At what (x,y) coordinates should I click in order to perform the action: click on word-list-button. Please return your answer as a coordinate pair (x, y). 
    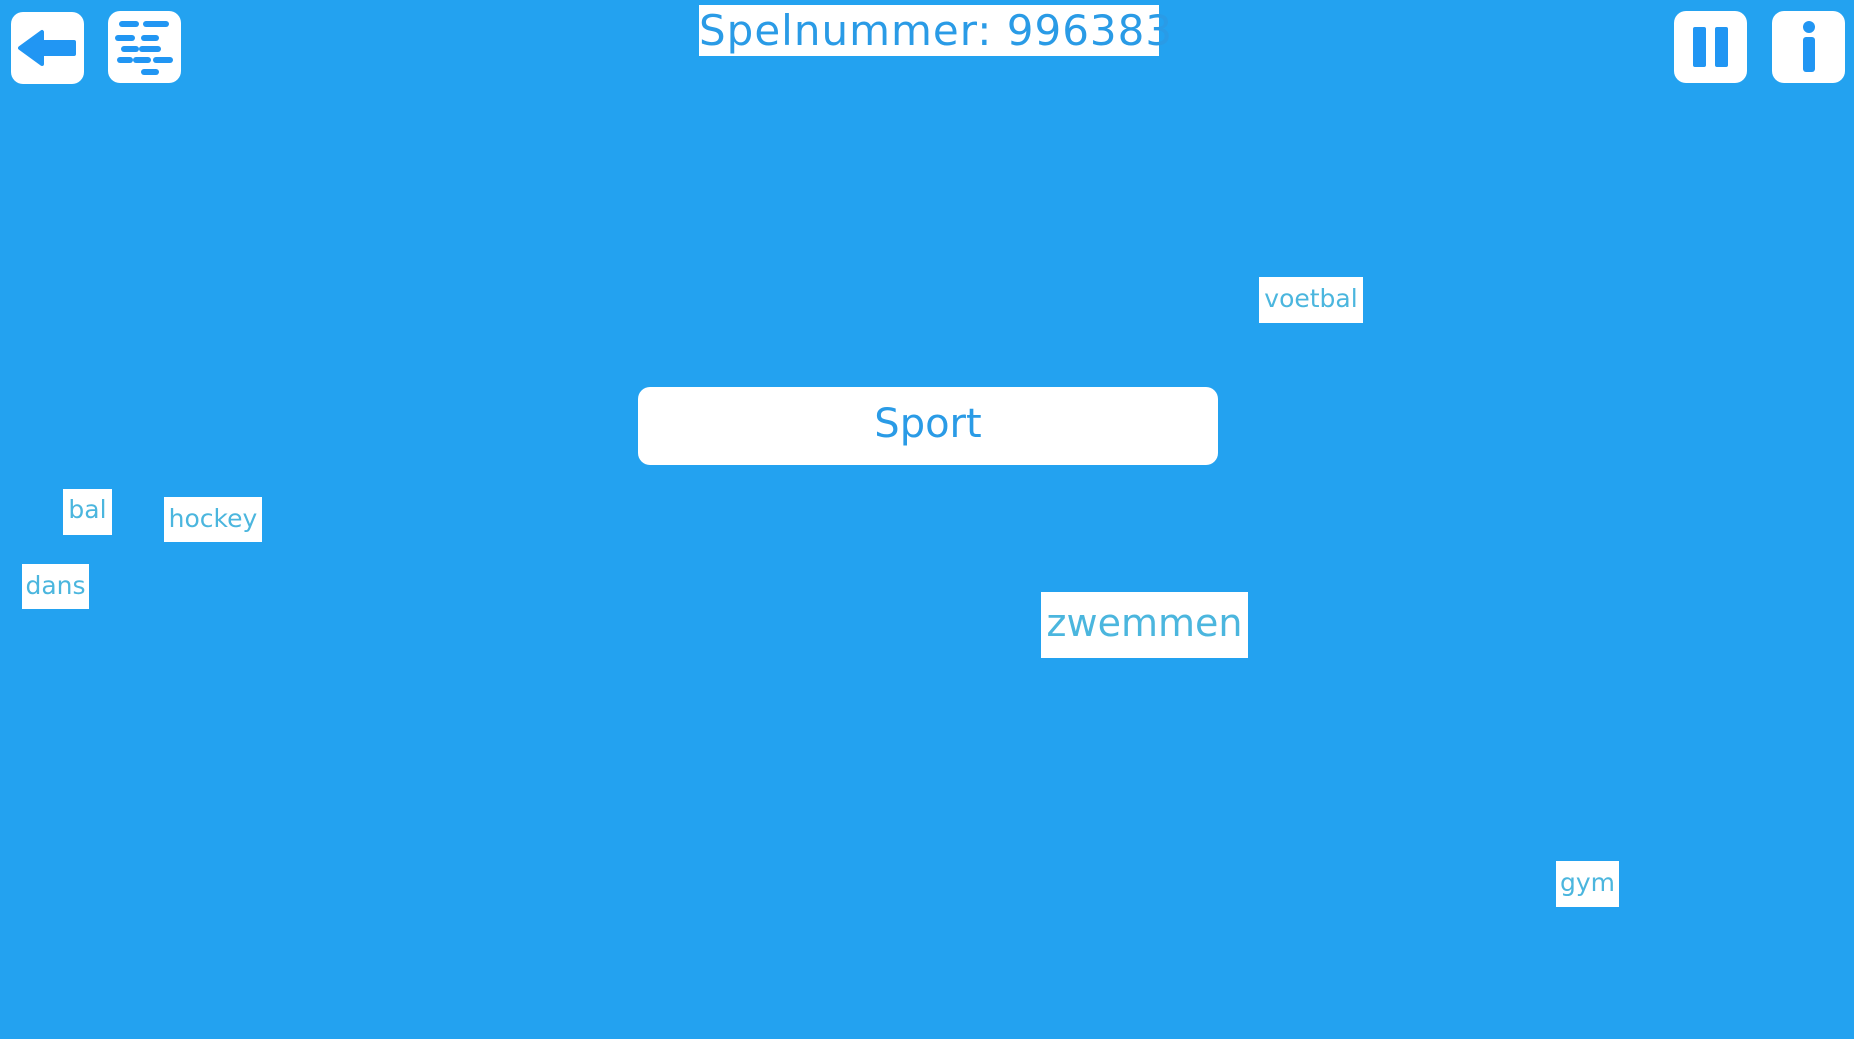
    Looking at the image, I should click on (144, 47).